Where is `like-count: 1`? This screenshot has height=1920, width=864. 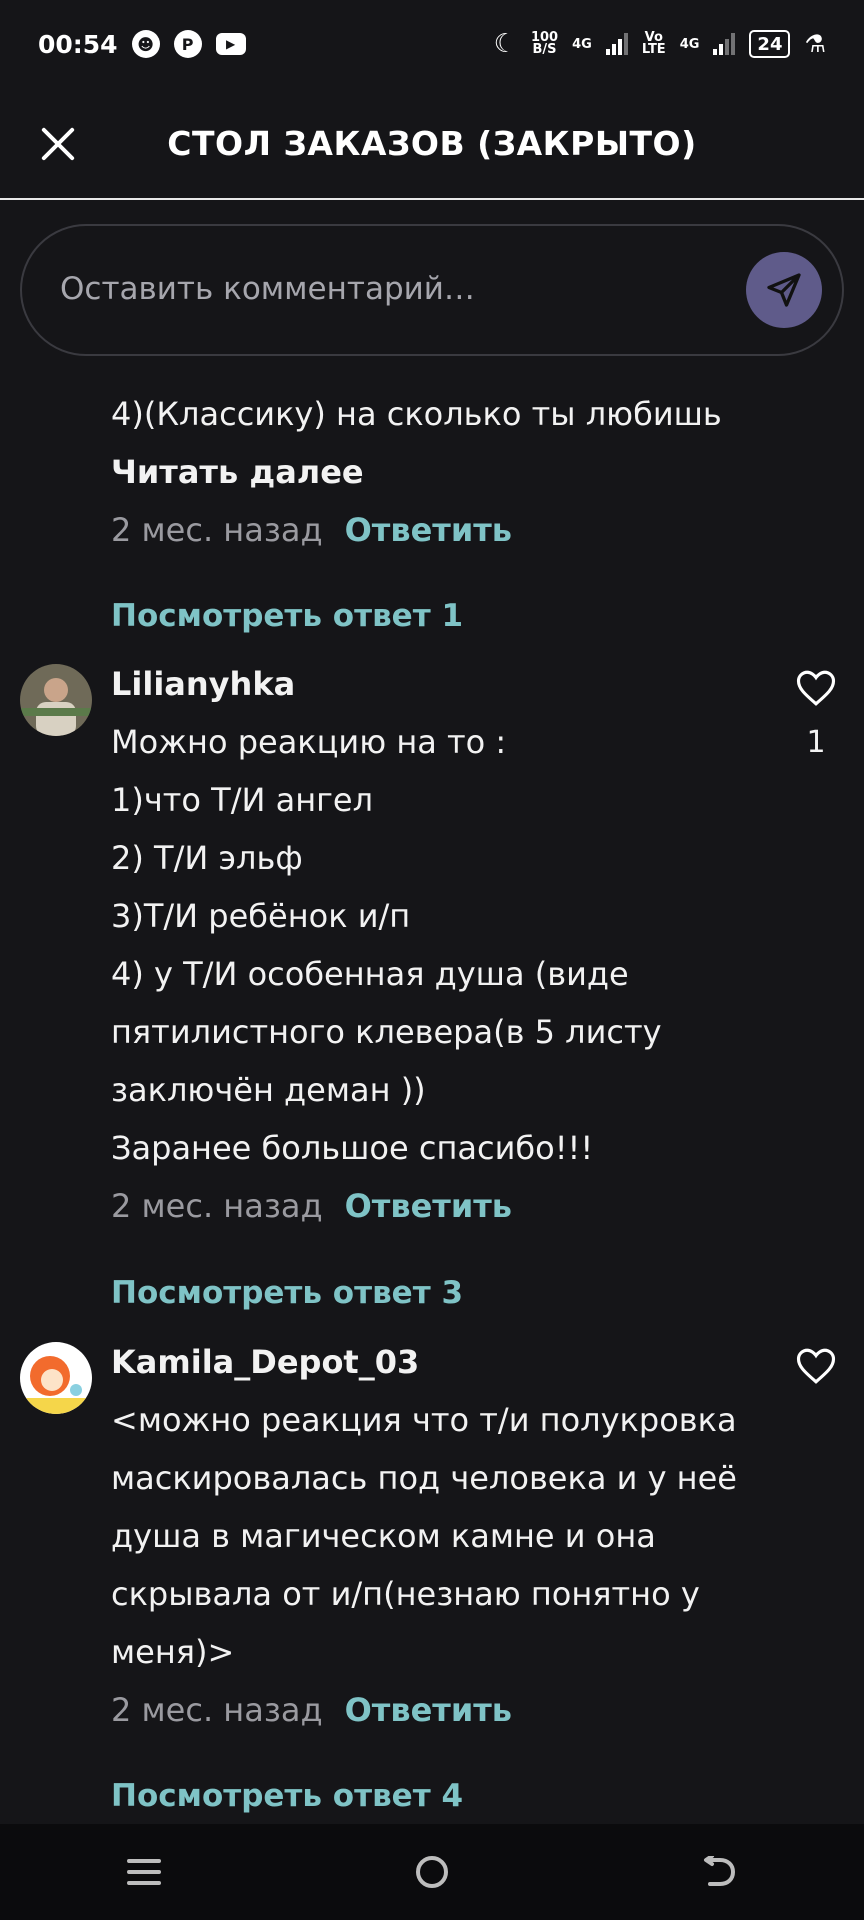 like-count: 1 is located at coordinates (816, 742).